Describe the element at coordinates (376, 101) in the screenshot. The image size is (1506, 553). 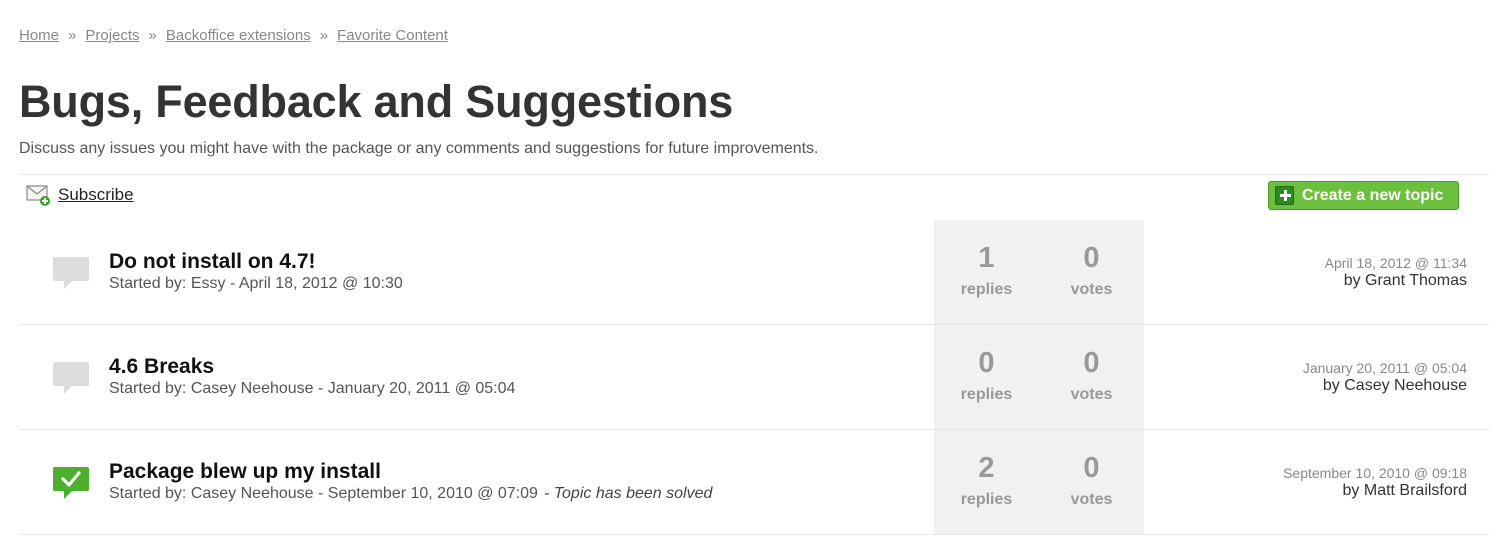
I see `page-title: Bugs, Feedback and Suggestions` at that location.